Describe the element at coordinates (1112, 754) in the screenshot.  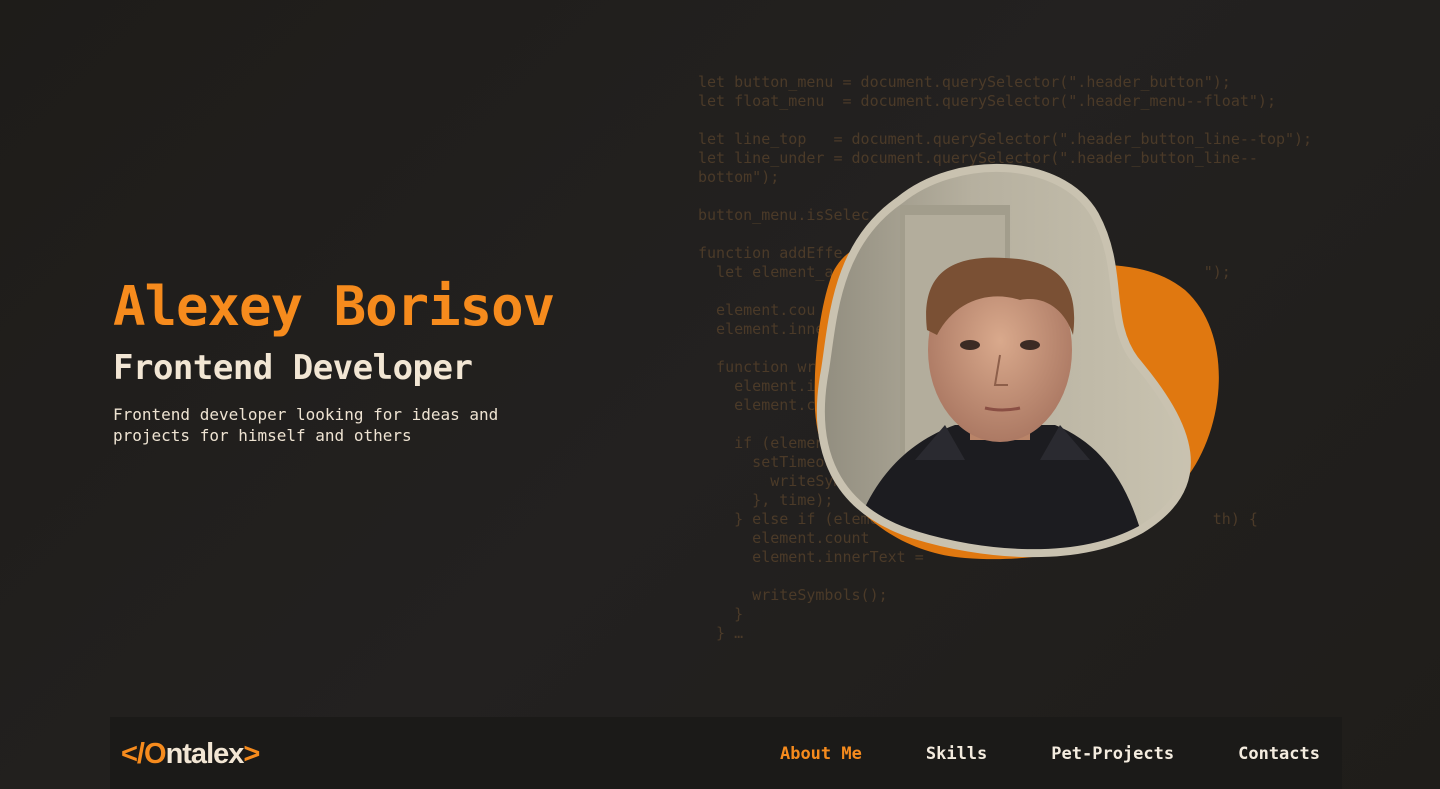
I see `nav-pet-projects: Pet-Projects` at that location.